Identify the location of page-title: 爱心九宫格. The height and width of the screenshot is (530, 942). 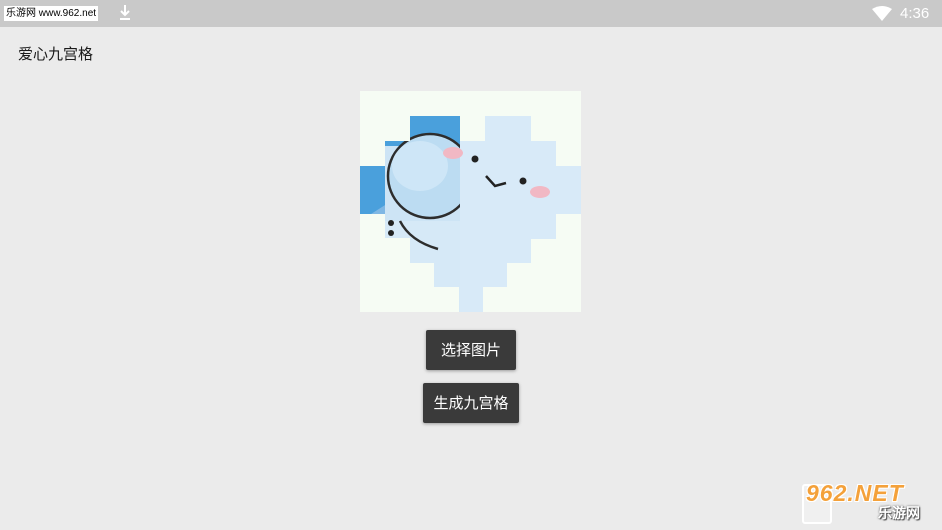
(56, 54).